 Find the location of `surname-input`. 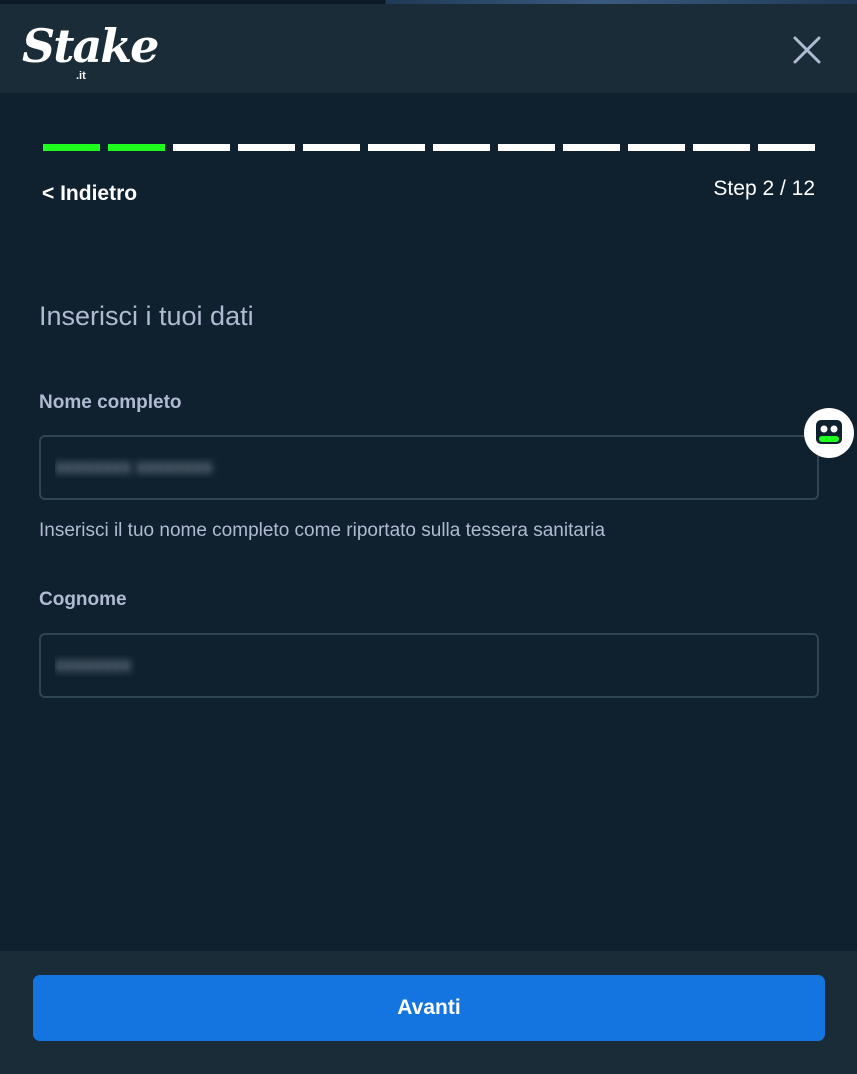

surname-input is located at coordinates (429, 665).